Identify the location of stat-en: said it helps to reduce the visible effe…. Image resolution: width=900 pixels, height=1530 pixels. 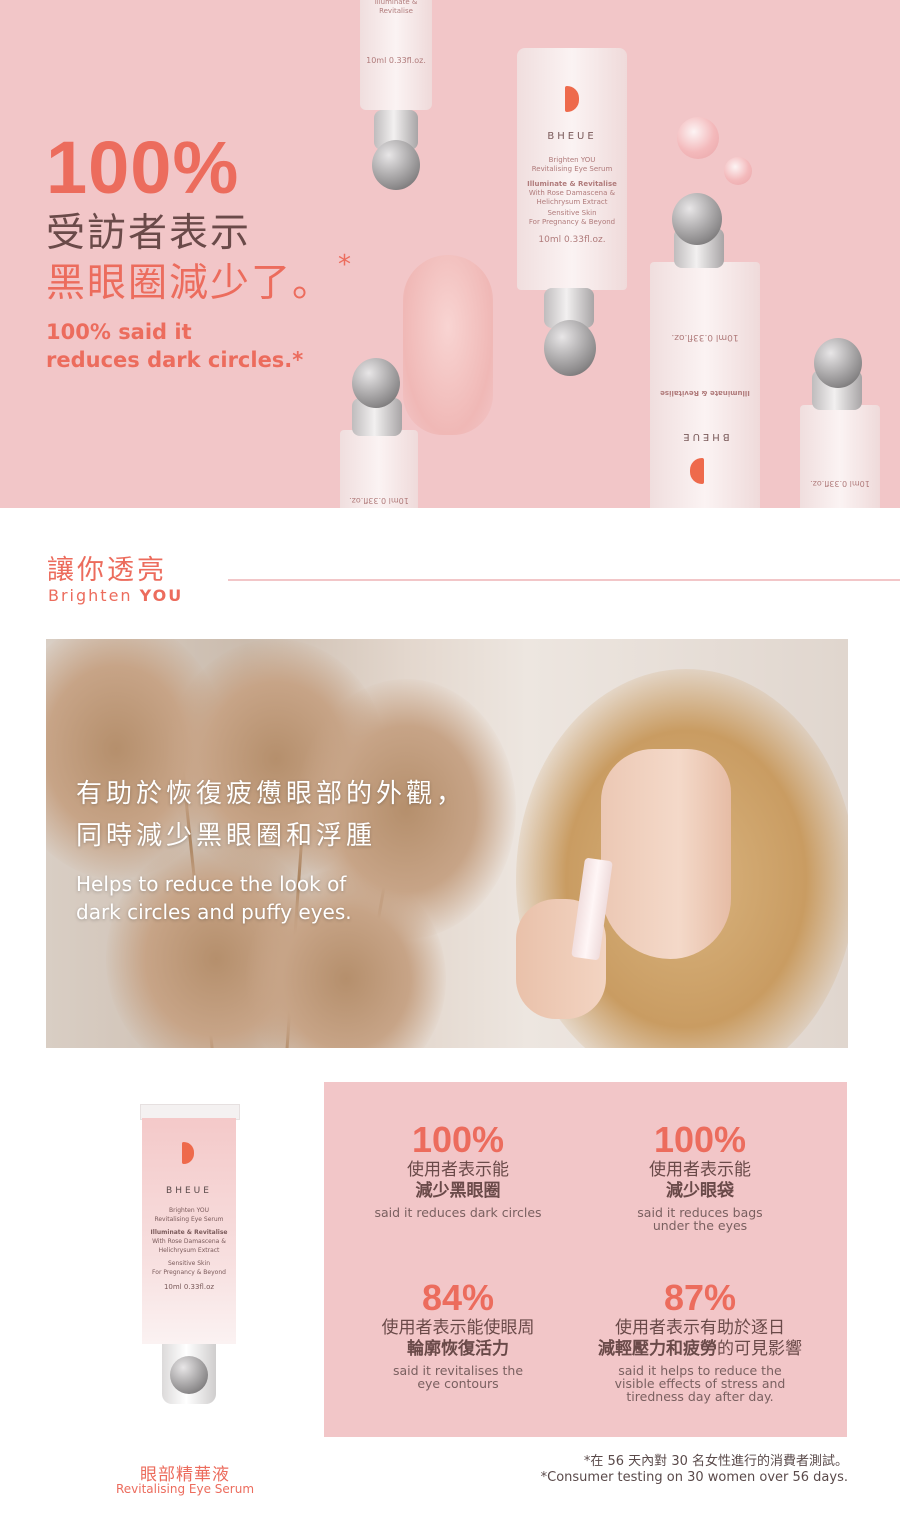
(700, 1383).